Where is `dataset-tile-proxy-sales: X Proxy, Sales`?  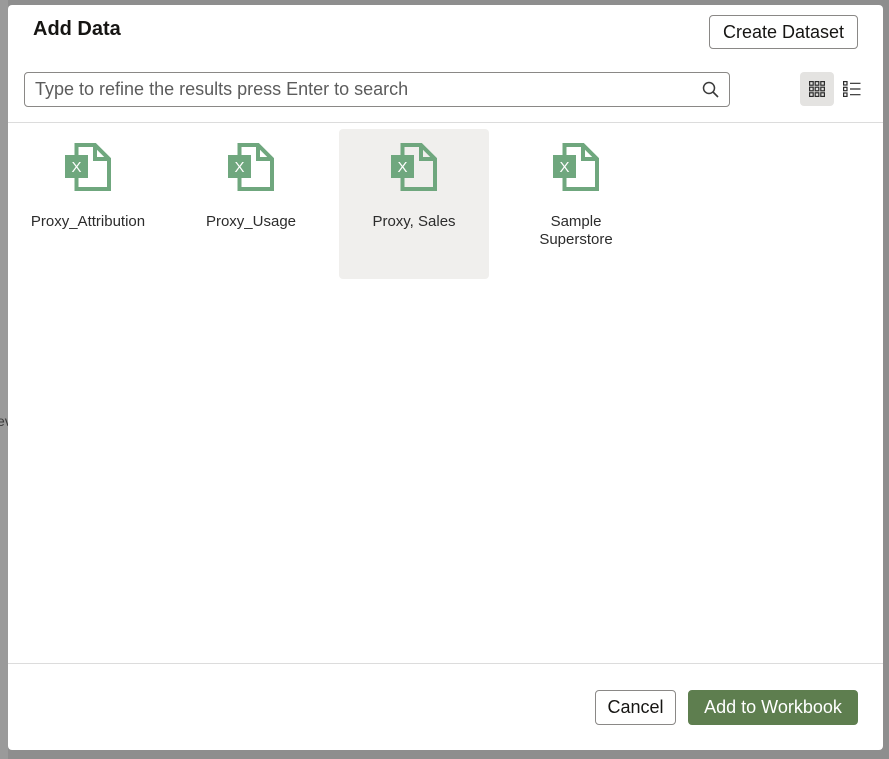 dataset-tile-proxy-sales: X Proxy, Sales is located at coordinates (414, 204).